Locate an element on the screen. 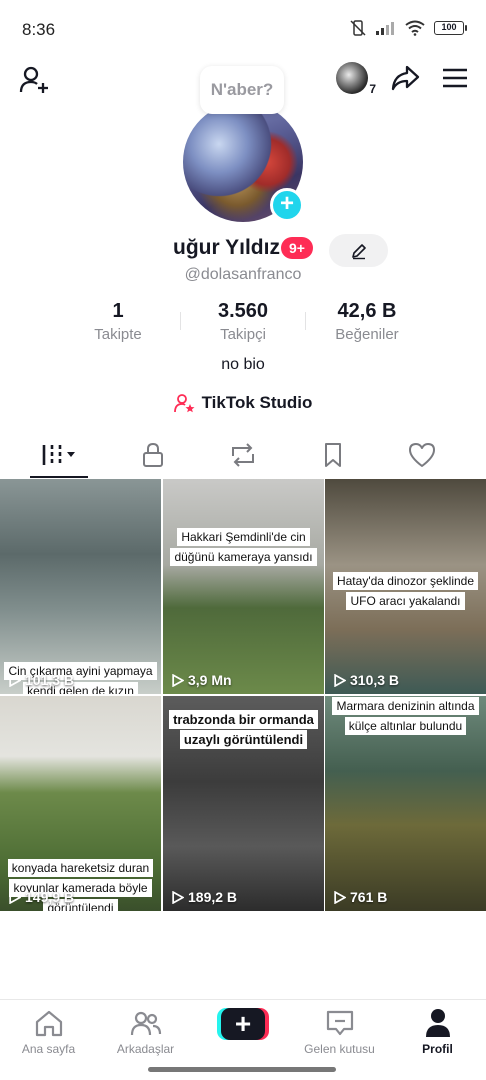  tab-reposts is located at coordinates (242, 455).